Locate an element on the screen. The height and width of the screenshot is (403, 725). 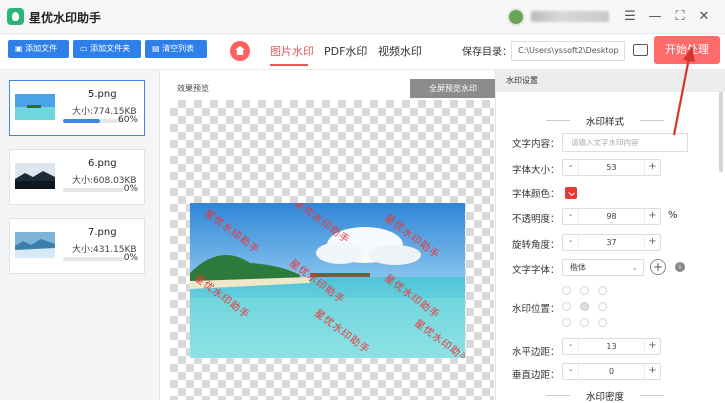
opacity-label: 不透明度： is located at coordinates (536, 219).